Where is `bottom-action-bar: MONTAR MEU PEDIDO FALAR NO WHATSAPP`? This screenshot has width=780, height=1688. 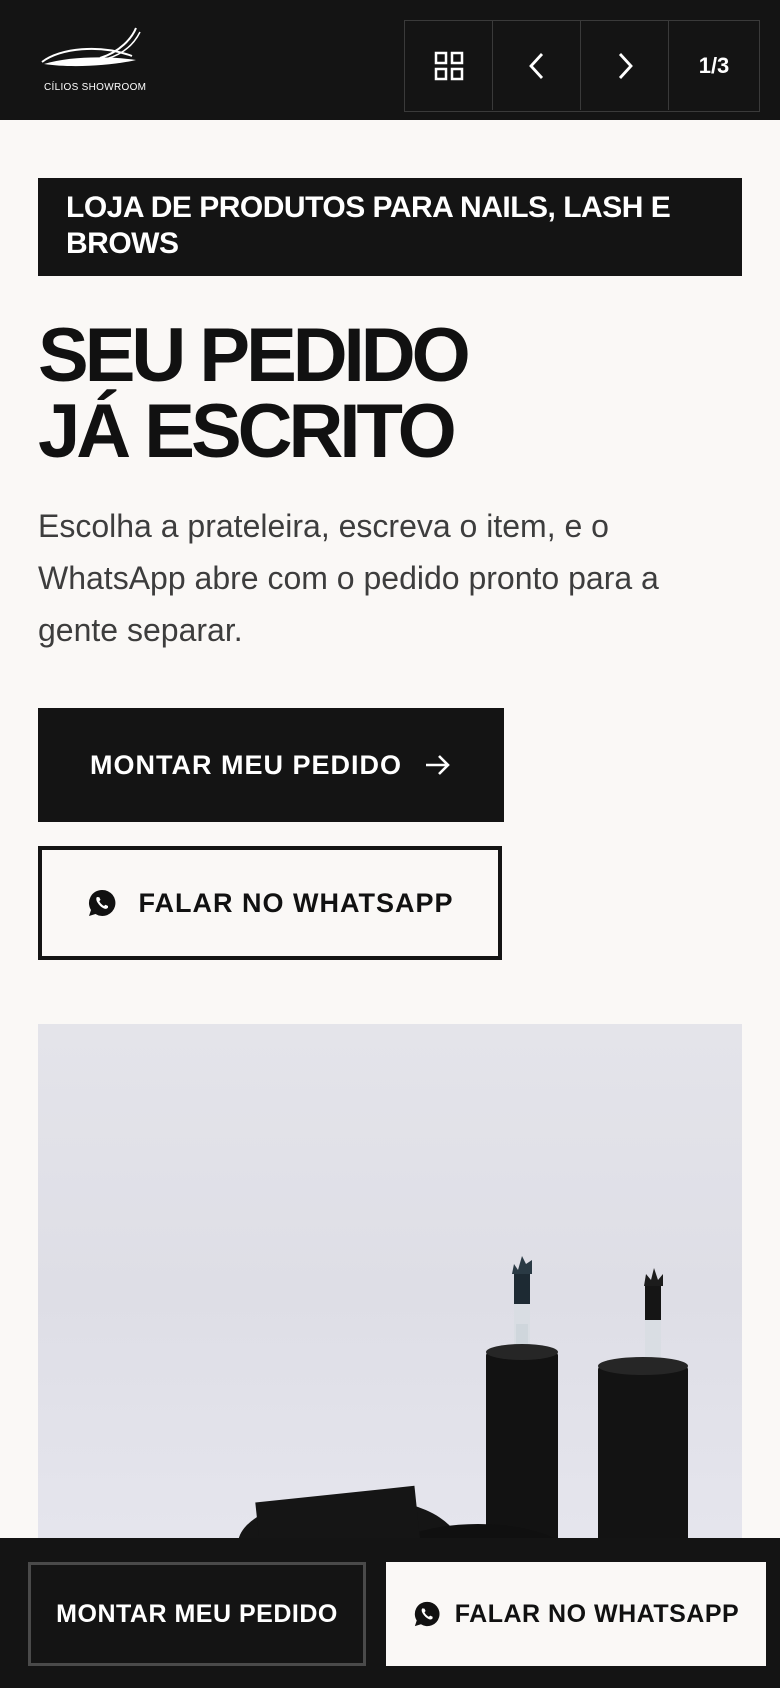 bottom-action-bar: MONTAR MEU PEDIDO FALAR NO WHATSAPP is located at coordinates (390, 1613).